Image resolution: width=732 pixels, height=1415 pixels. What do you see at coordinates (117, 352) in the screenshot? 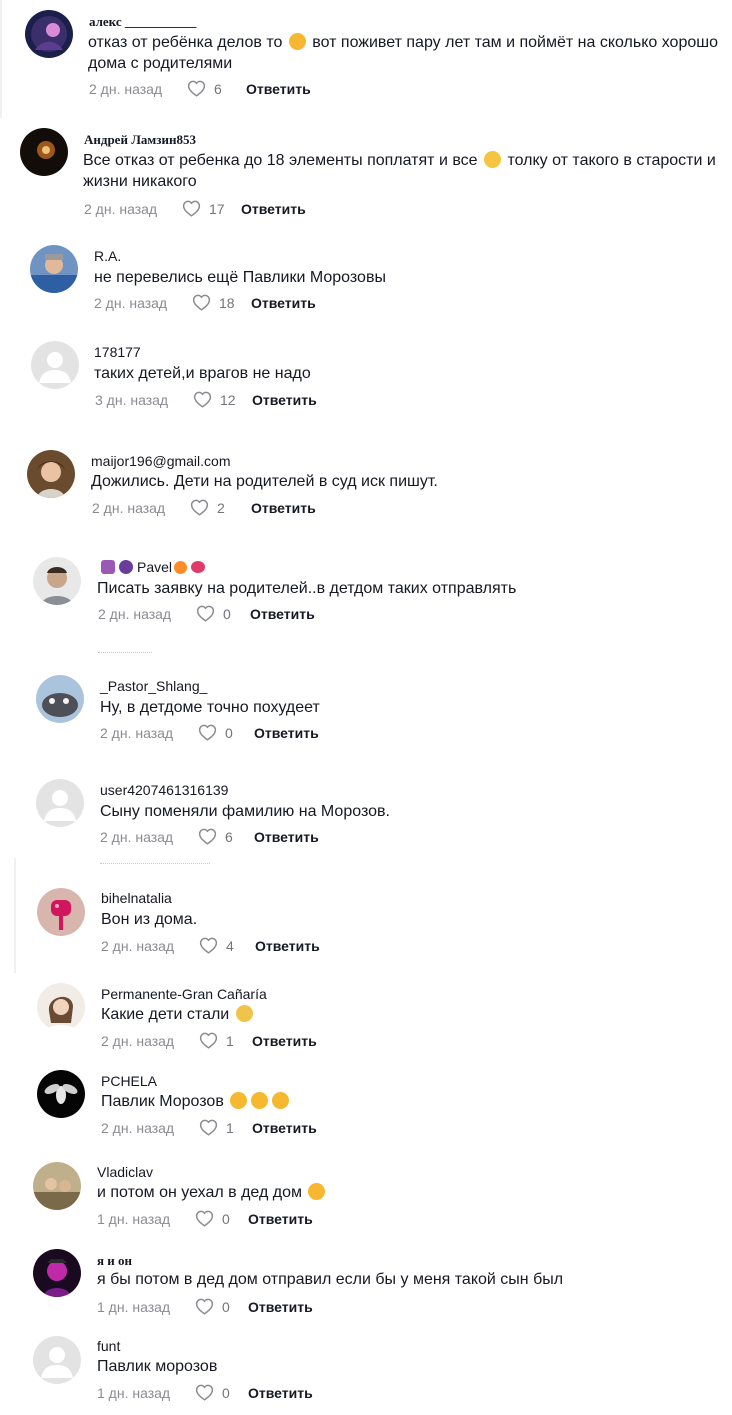
I see `username: 178177` at bounding box center [117, 352].